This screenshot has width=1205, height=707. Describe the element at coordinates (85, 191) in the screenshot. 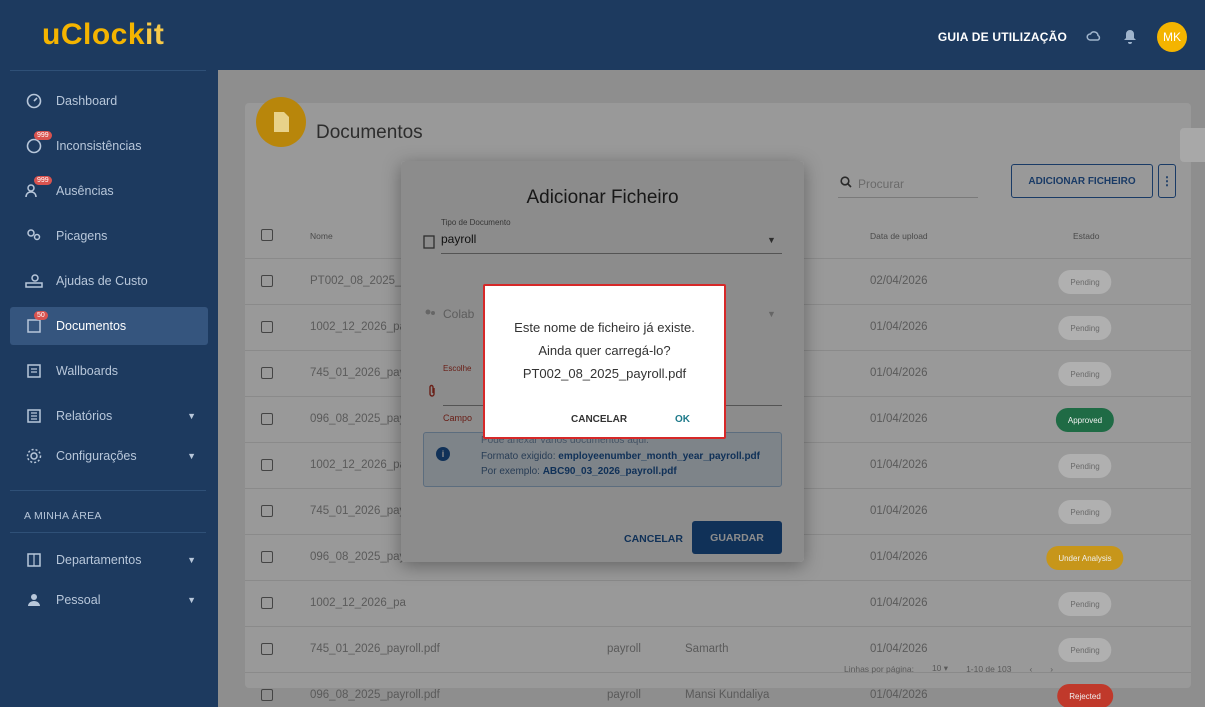

I see `sidebar-item-label: Ausências` at that location.